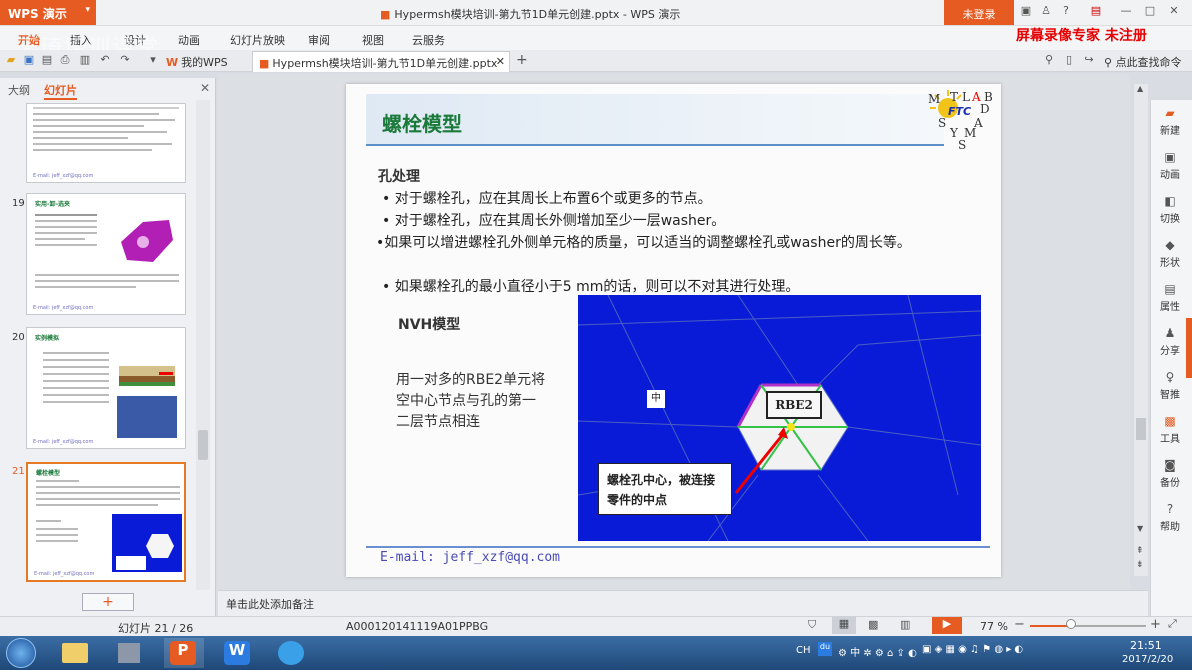  I want to click on properties-icon: ▤, so click(1170, 289).